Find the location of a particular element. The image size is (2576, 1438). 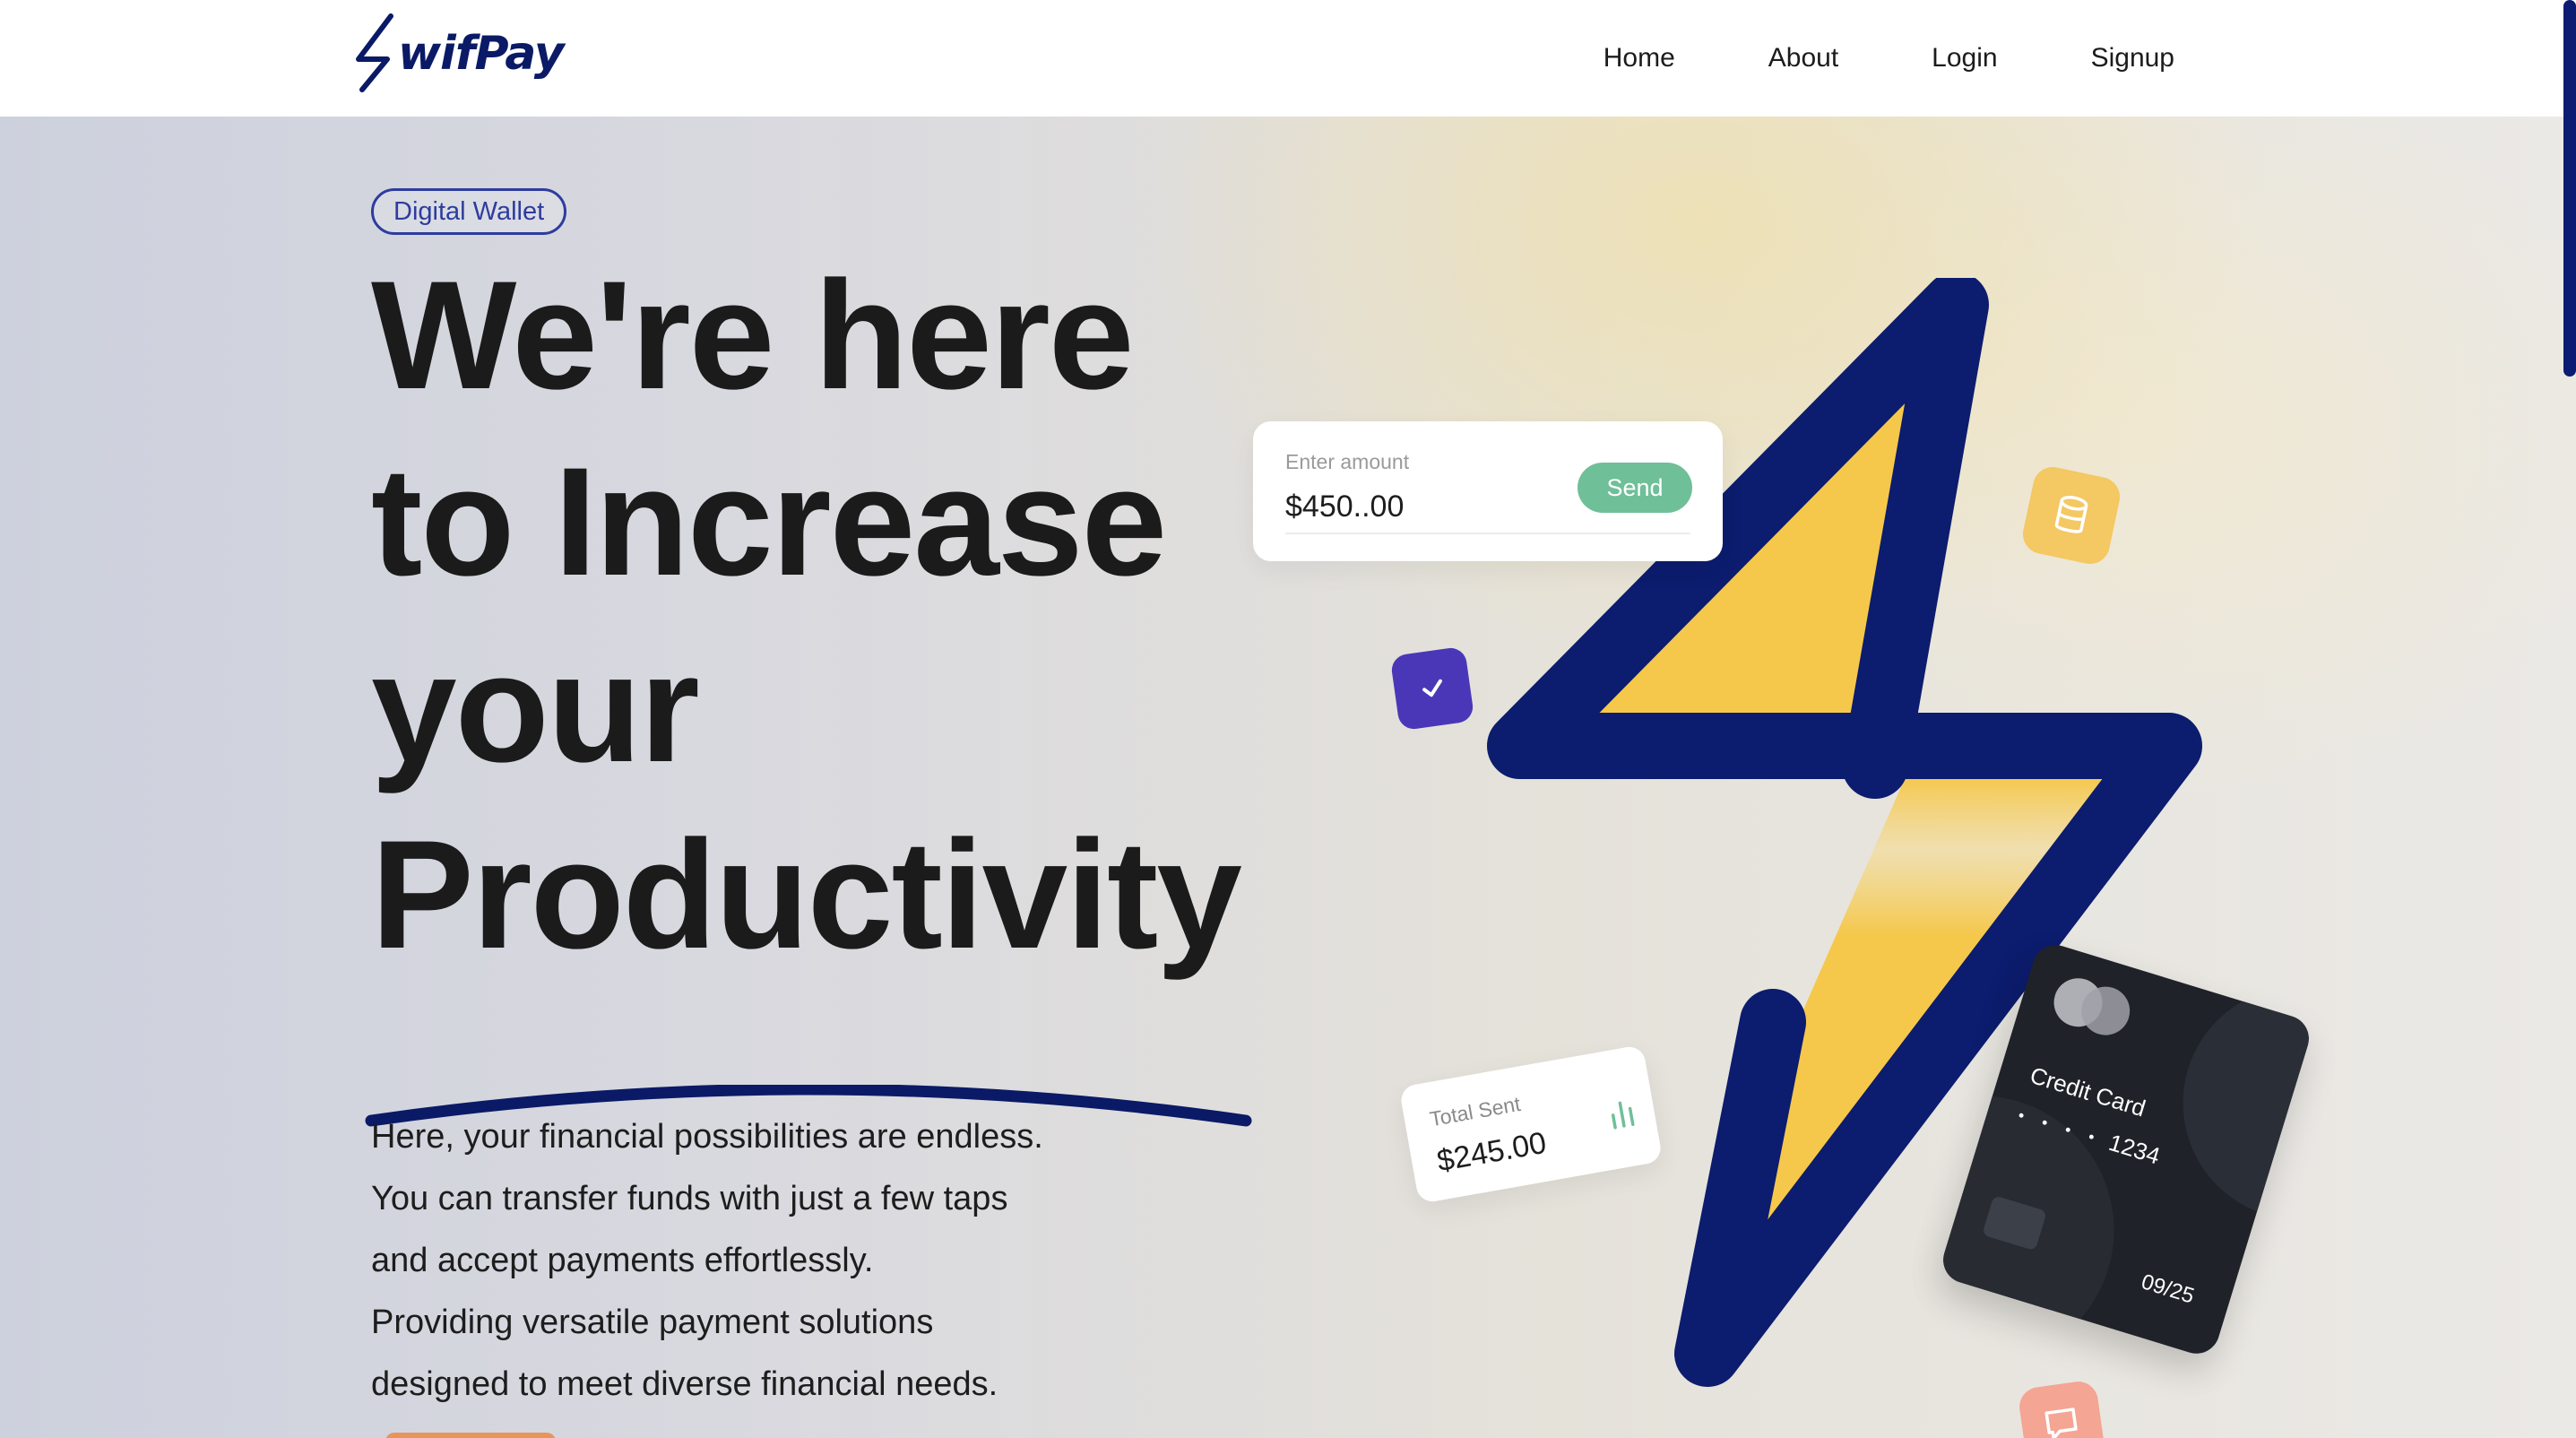

description-line: and accept payments effortlessly. is located at coordinates (622, 1260).